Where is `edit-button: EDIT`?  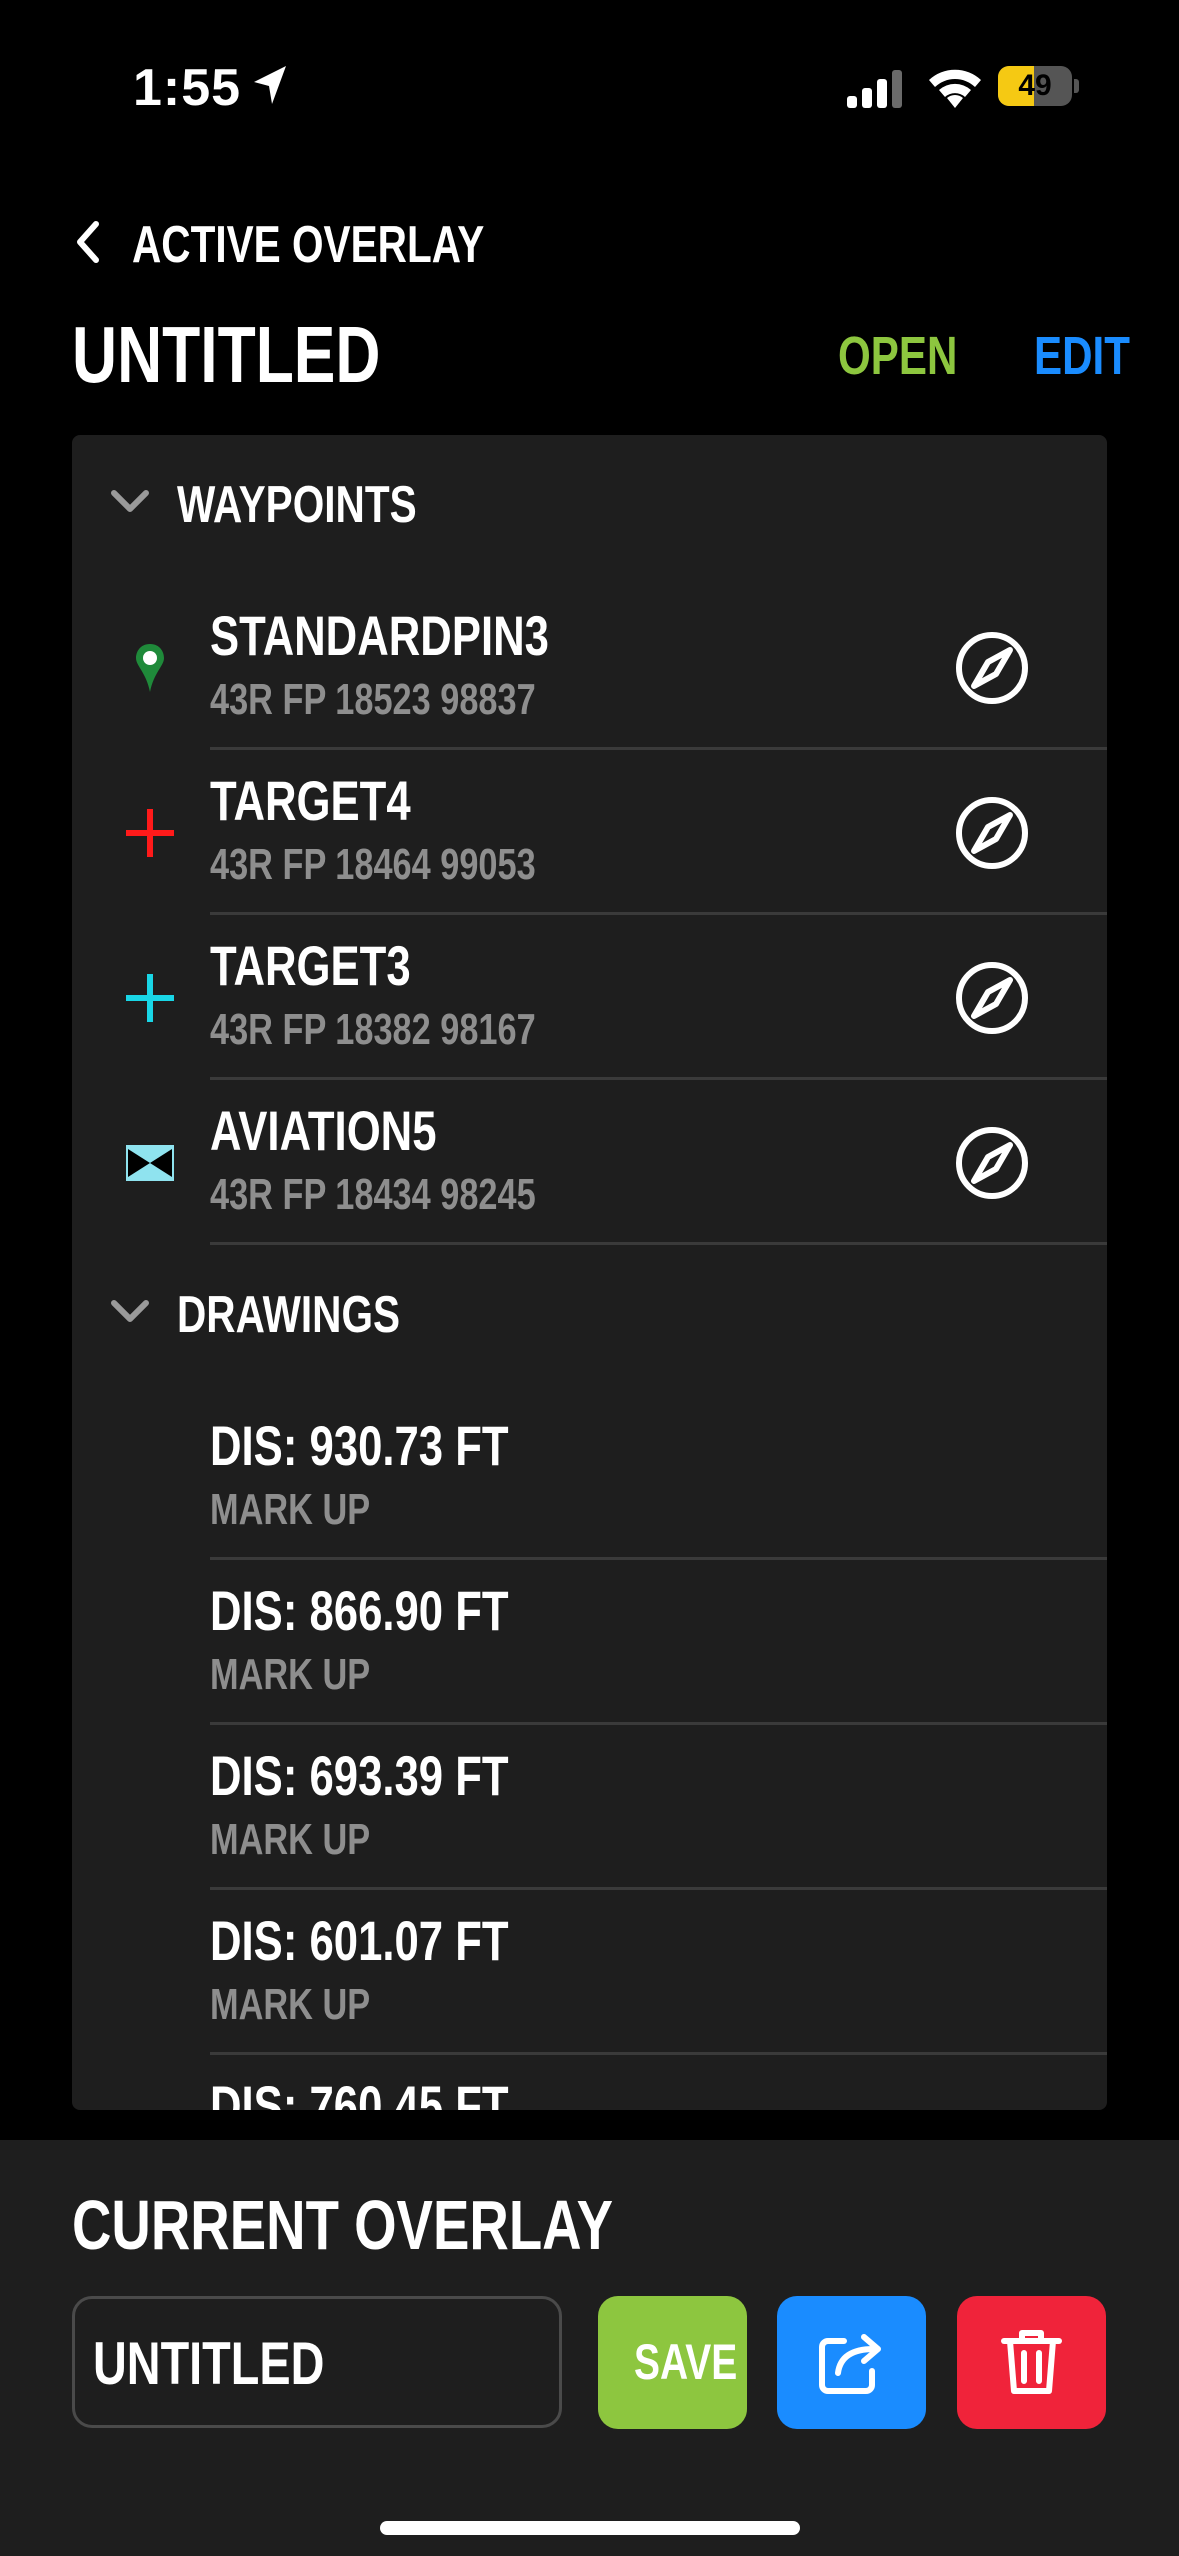
edit-button: EDIT is located at coordinates (1082, 356).